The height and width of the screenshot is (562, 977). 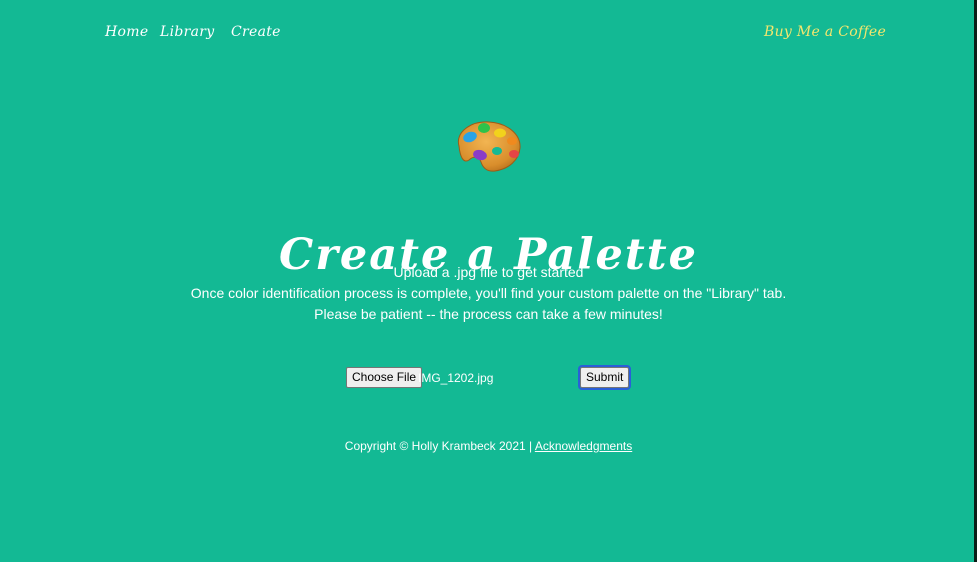 I want to click on upload-form: Choose File IMG_1202.jpg Submit, so click(x=491, y=378).